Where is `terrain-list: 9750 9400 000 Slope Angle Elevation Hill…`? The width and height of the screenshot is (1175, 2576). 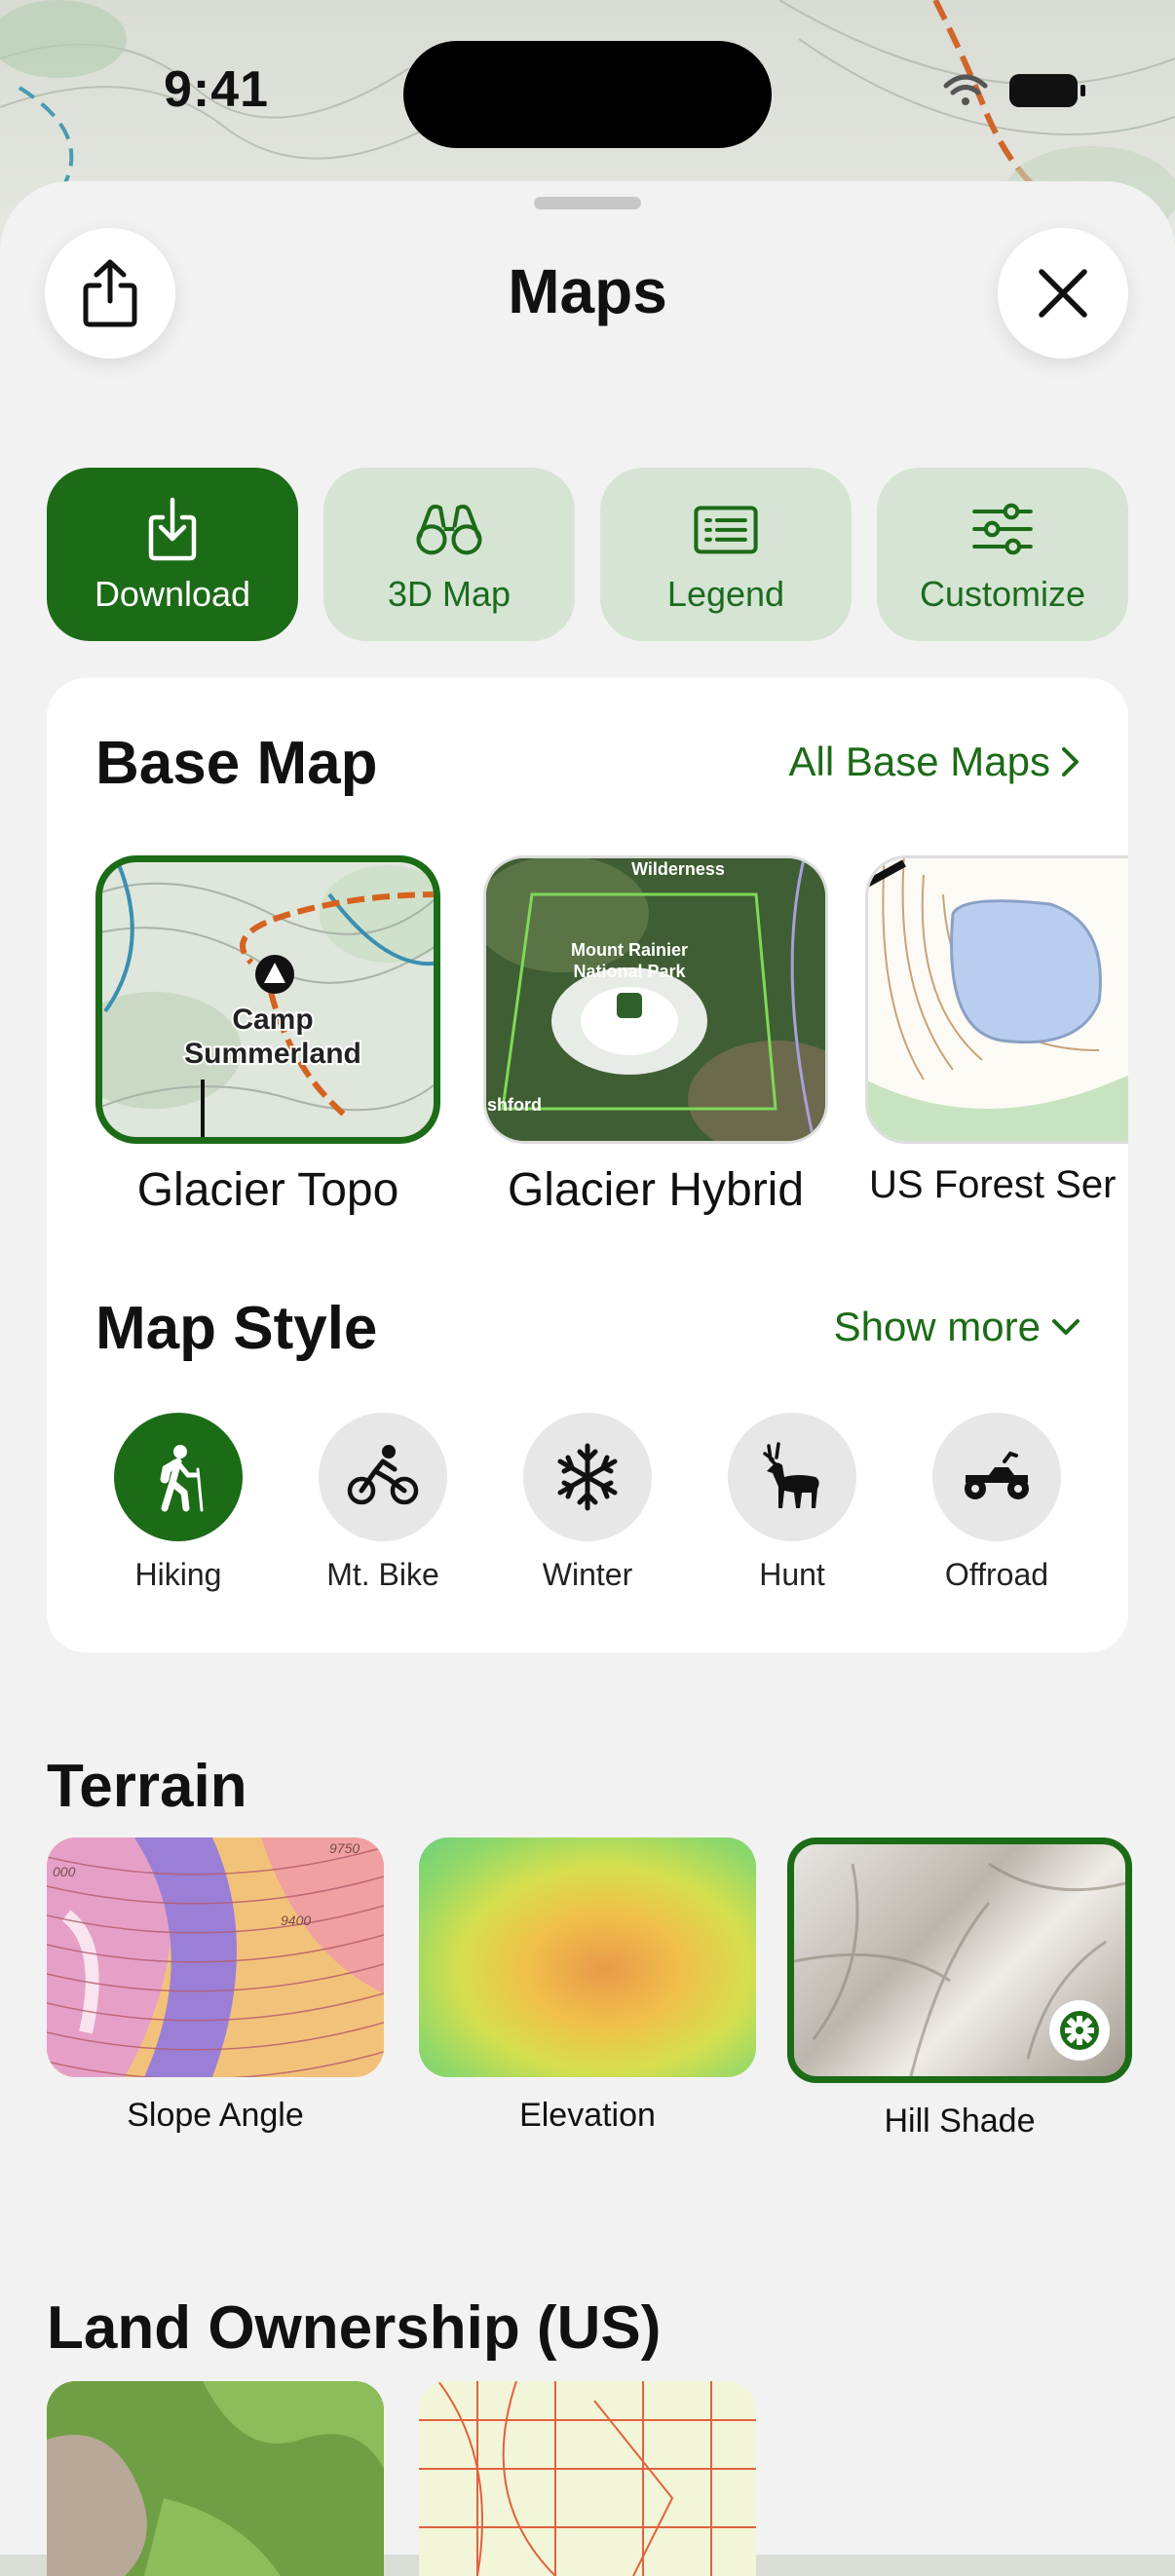 terrain-list: 9750 9400 000 Slope Angle Elevation Hill… is located at coordinates (589, 1988).